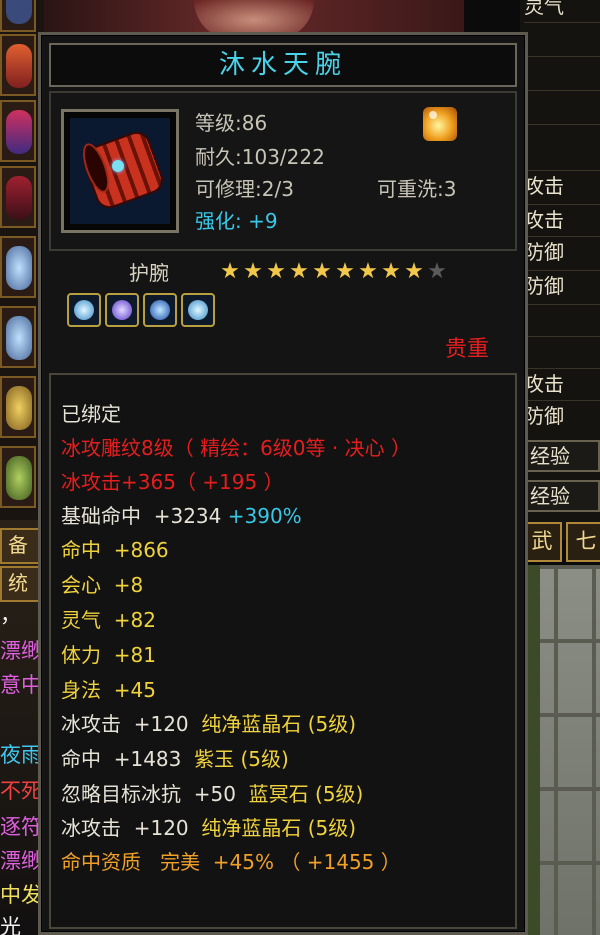 The image size is (600, 935). I want to click on flame-icon, so click(440, 124).